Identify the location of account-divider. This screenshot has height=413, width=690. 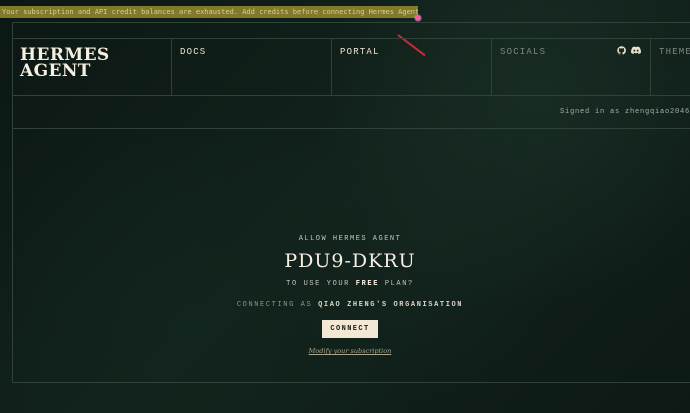
(351, 128).